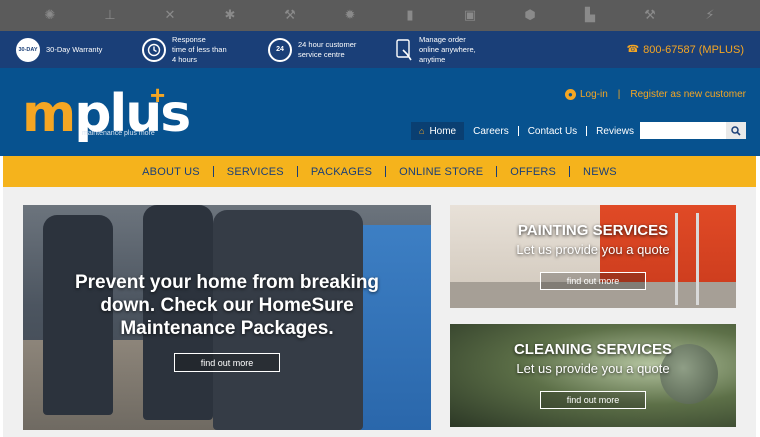  I want to click on mplus-logo: mplus + maintenance plus more, so click(106, 115).